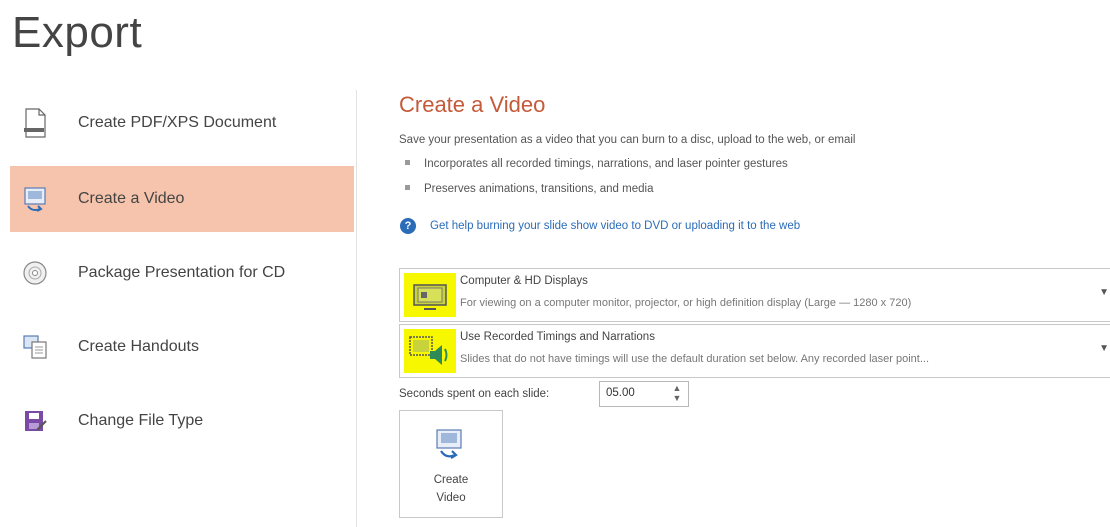 The image size is (1110, 527). What do you see at coordinates (177, 122) in the screenshot?
I see `nav-label: Create PDF/XPS Document` at bounding box center [177, 122].